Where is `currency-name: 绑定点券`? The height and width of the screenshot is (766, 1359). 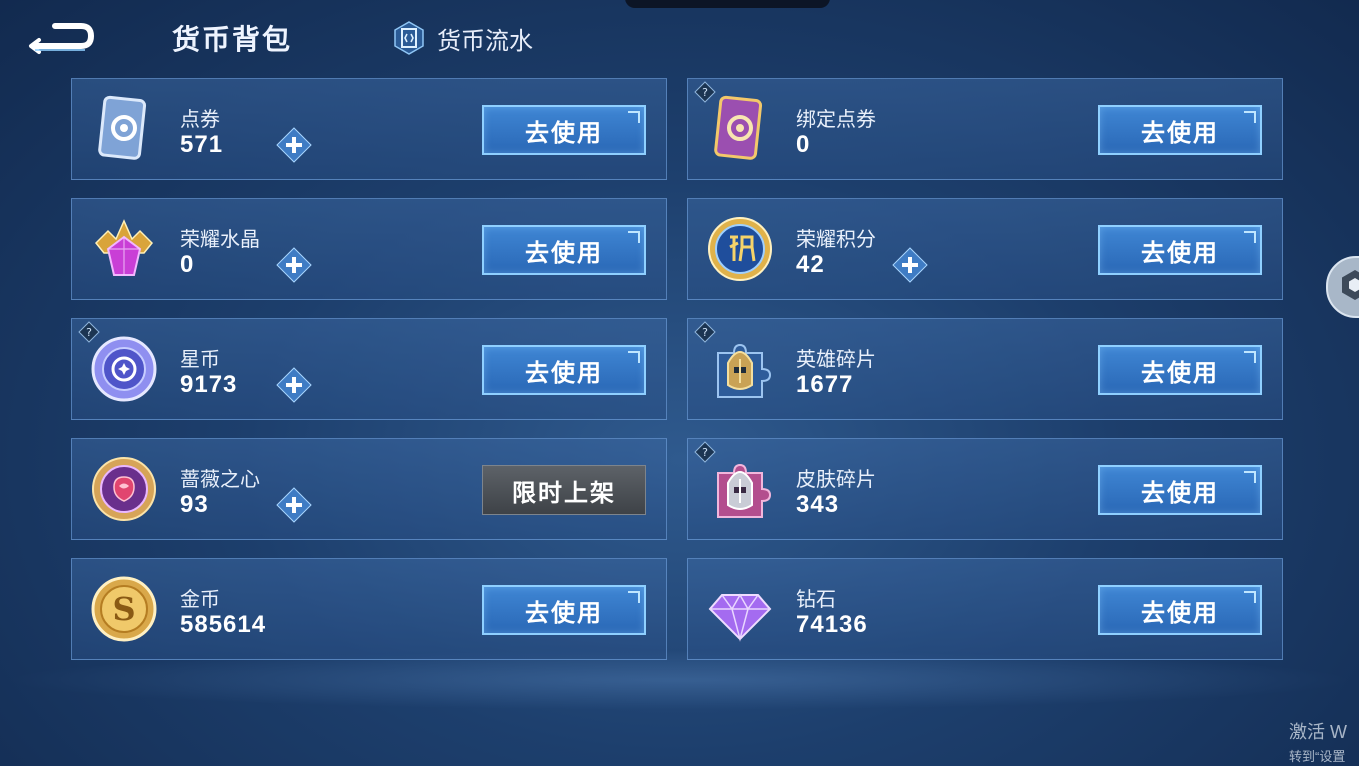
currency-name: 绑定点券 is located at coordinates (836, 120).